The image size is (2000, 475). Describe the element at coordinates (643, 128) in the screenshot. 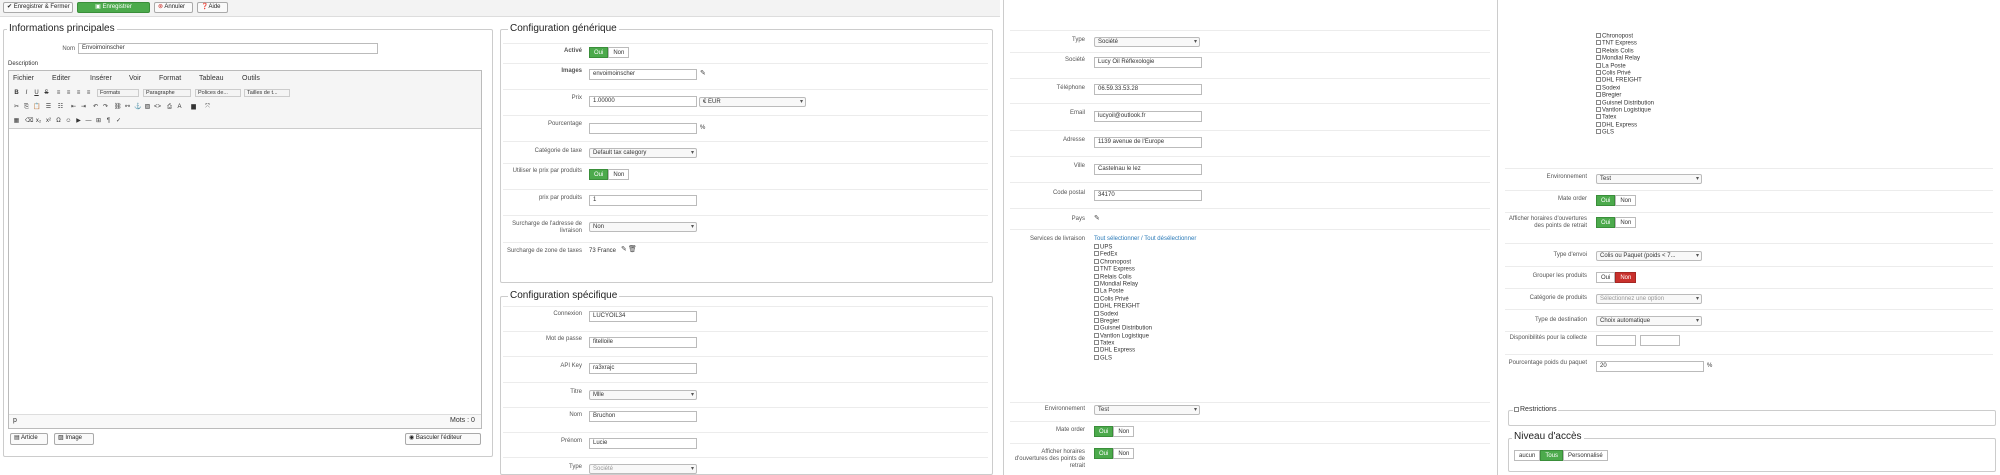

I see `percent-input` at that location.